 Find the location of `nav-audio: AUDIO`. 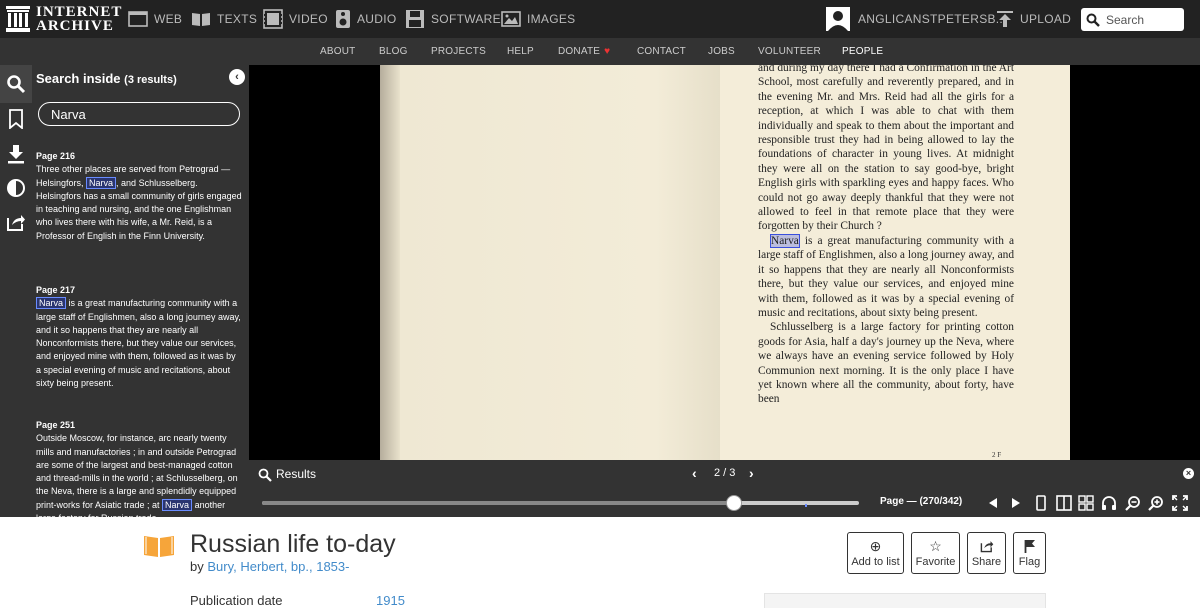

nav-audio: AUDIO is located at coordinates (366, 19).